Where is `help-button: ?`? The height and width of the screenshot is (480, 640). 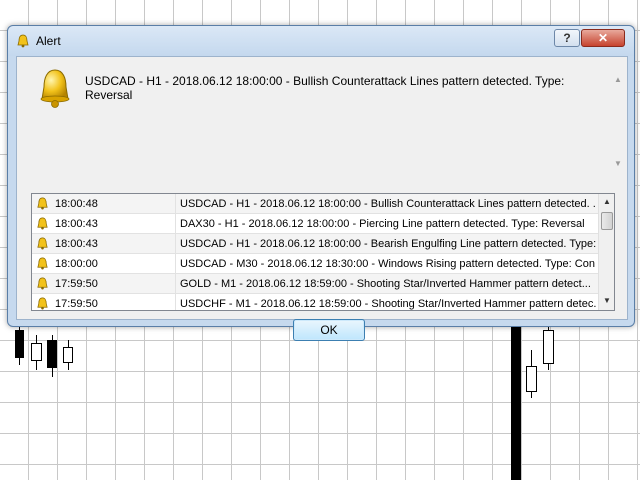 help-button: ? is located at coordinates (567, 38).